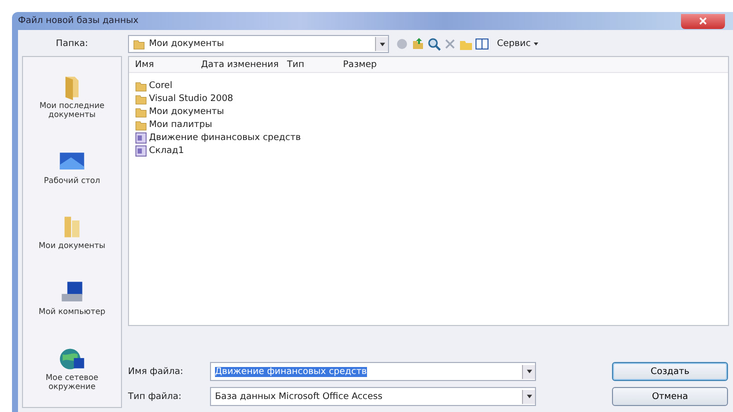  Describe the element at coordinates (535, 44) in the screenshot. I see `caret-icon` at that location.